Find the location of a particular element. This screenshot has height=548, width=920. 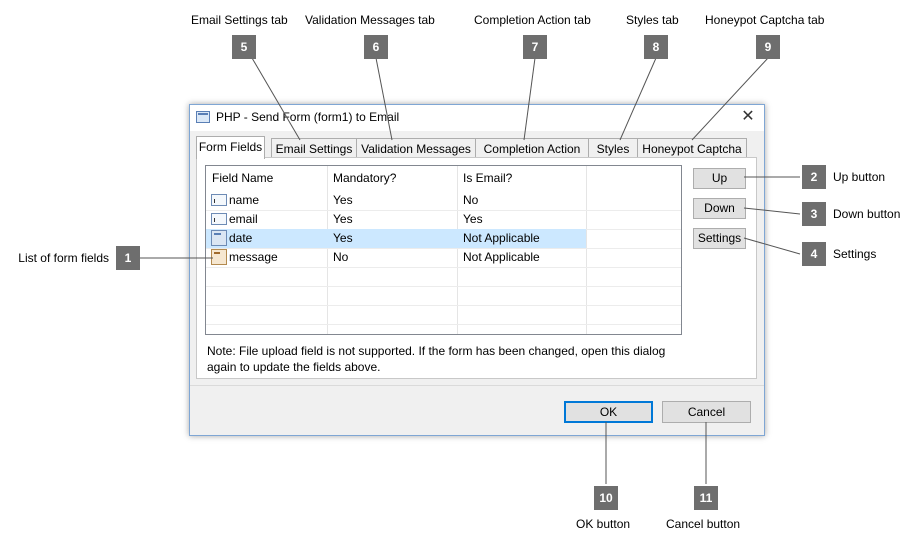

callout-badge-5: 5 is located at coordinates (244, 47).